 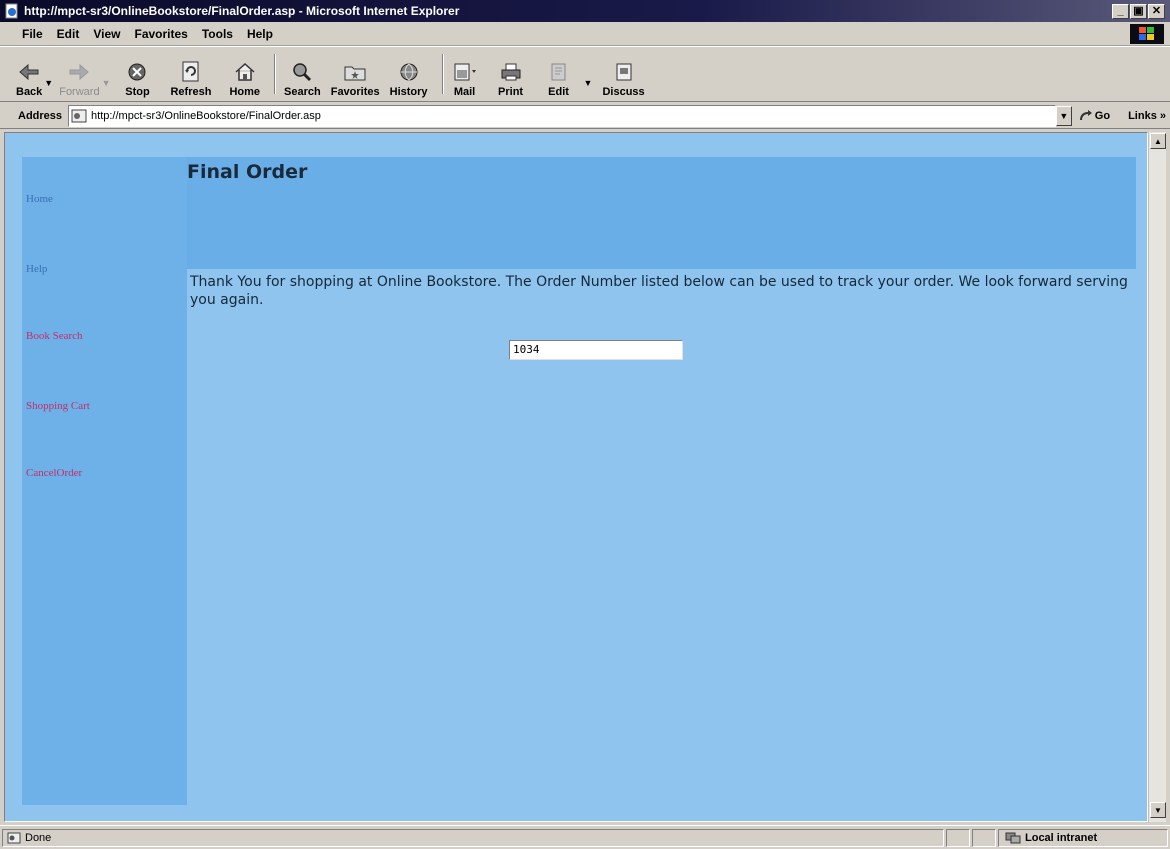 What do you see at coordinates (588, 83) in the screenshot?
I see `edit-dropdown-icon: ▼` at bounding box center [588, 83].